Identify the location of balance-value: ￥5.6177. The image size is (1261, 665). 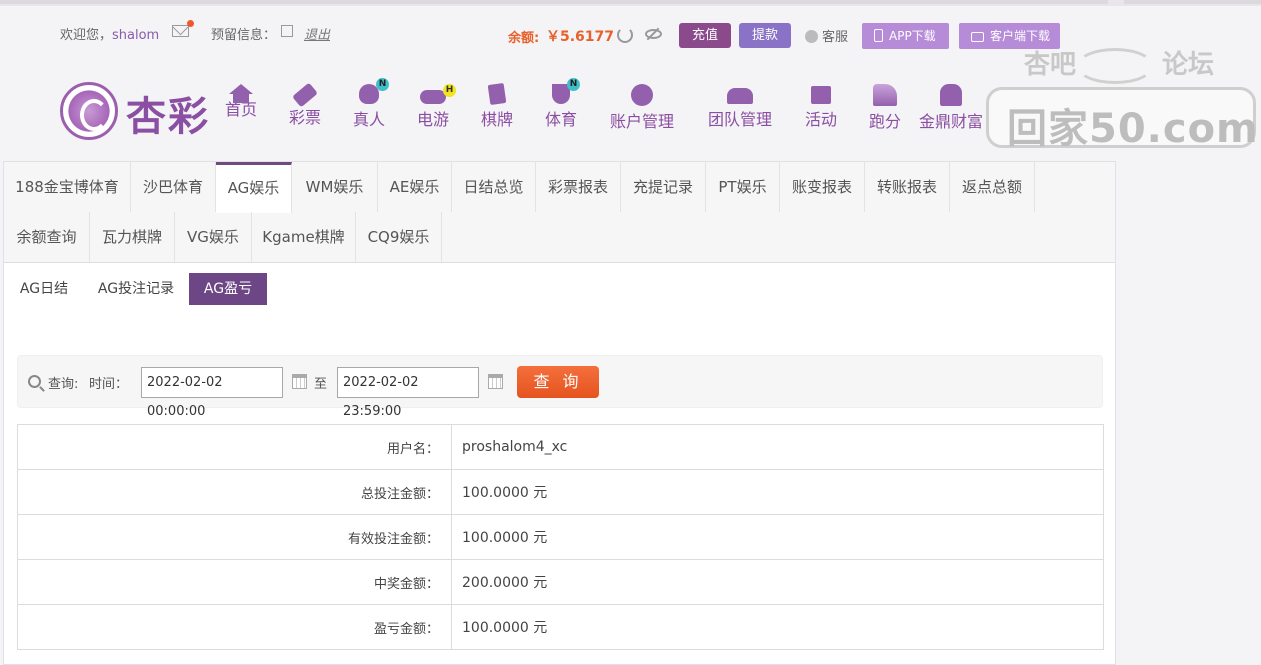
(580, 37).